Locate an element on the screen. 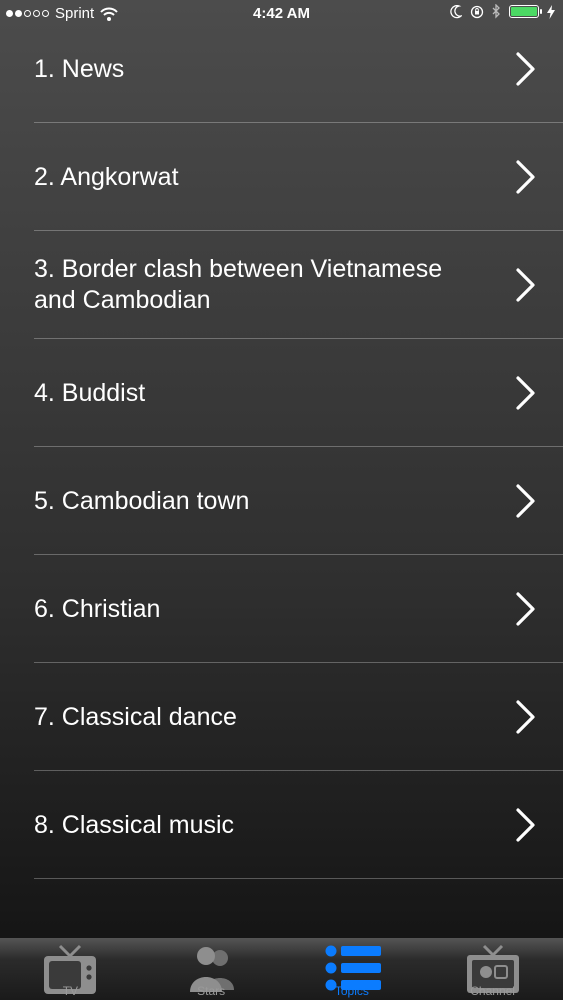  tab-bar: TV Stars Topics Channel is located at coordinates (281, 969).